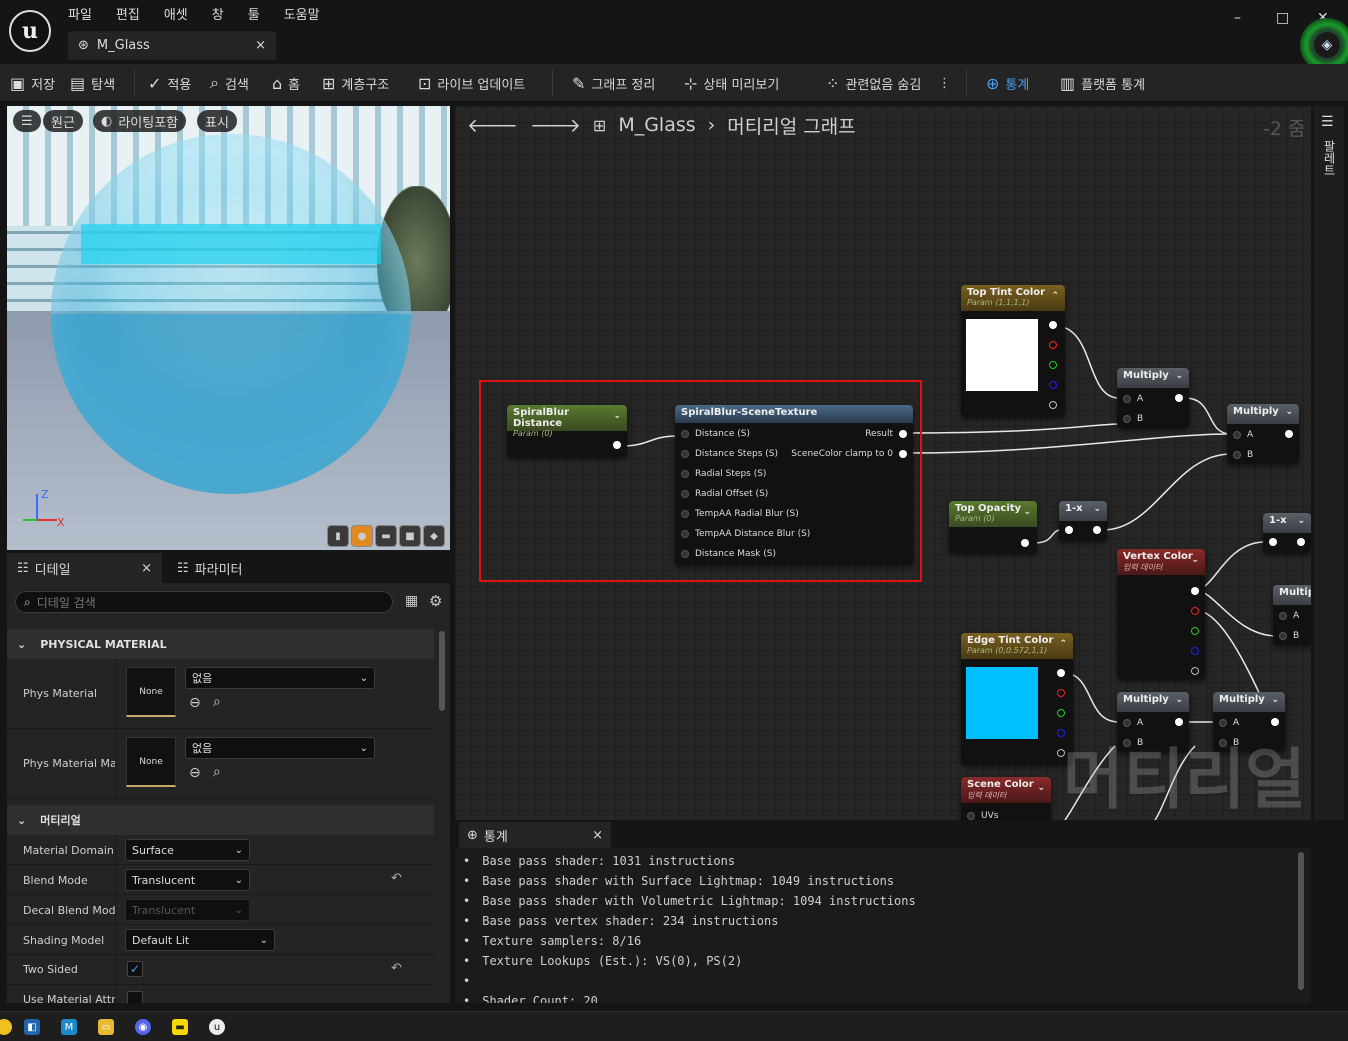 Image resolution: width=1348 pixels, height=1041 pixels. Describe the element at coordinates (280, 678) in the screenshot. I see `phys-material-dropdown: 없음 ⌄` at that location.